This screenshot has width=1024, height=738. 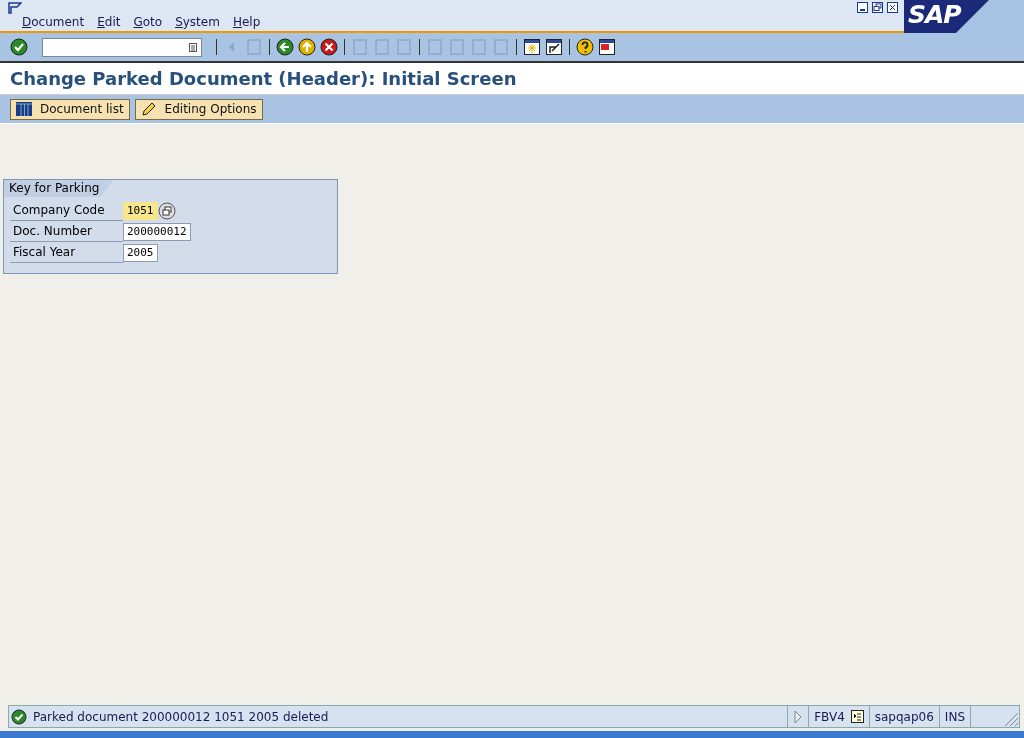 What do you see at coordinates (307, 47) in the screenshot?
I see `exit-icon` at bounding box center [307, 47].